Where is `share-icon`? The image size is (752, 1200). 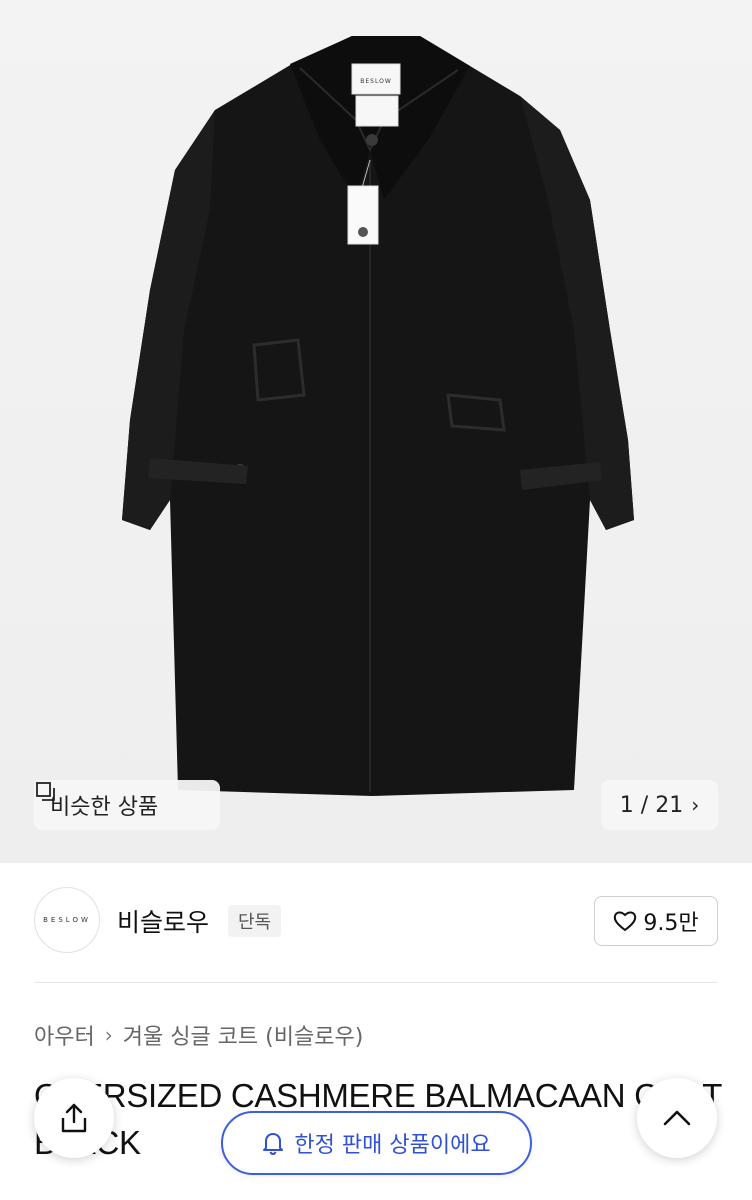
share-icon is located at coordinates (74, 1118).